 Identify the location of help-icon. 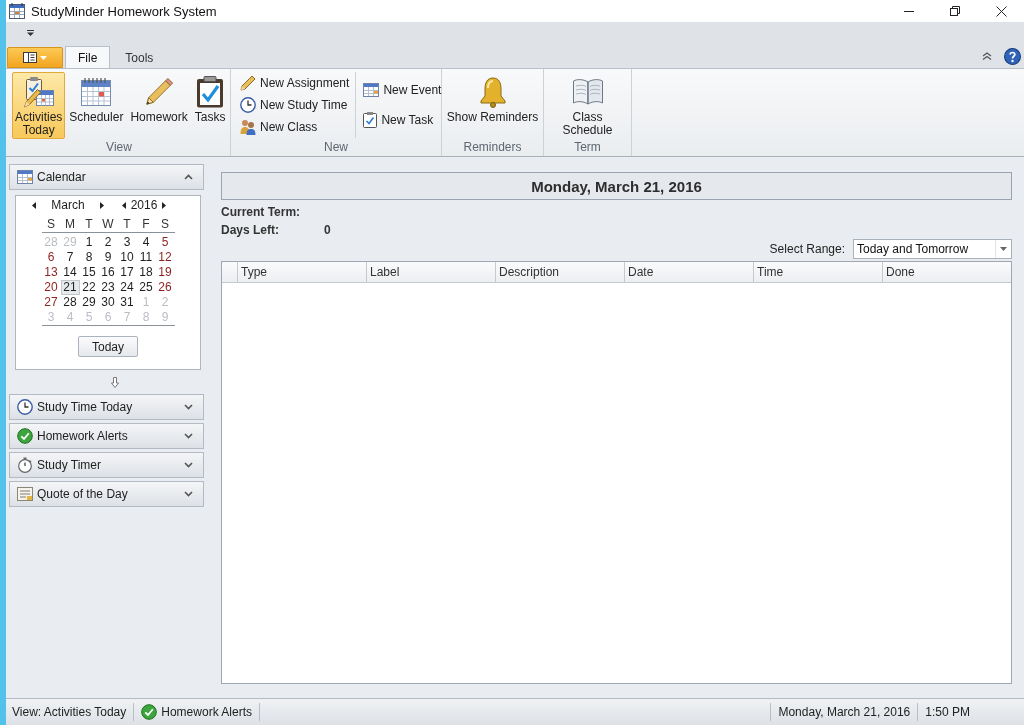
(1012, 56).